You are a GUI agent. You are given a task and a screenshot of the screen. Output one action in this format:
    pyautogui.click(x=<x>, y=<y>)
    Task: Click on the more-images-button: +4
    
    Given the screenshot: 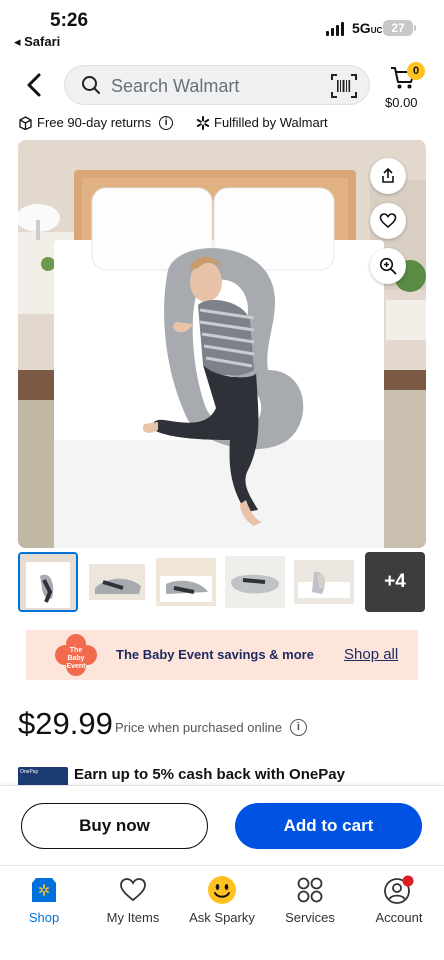 What is the action you would take?
    pyautogui.click(x=395, y=582)
    